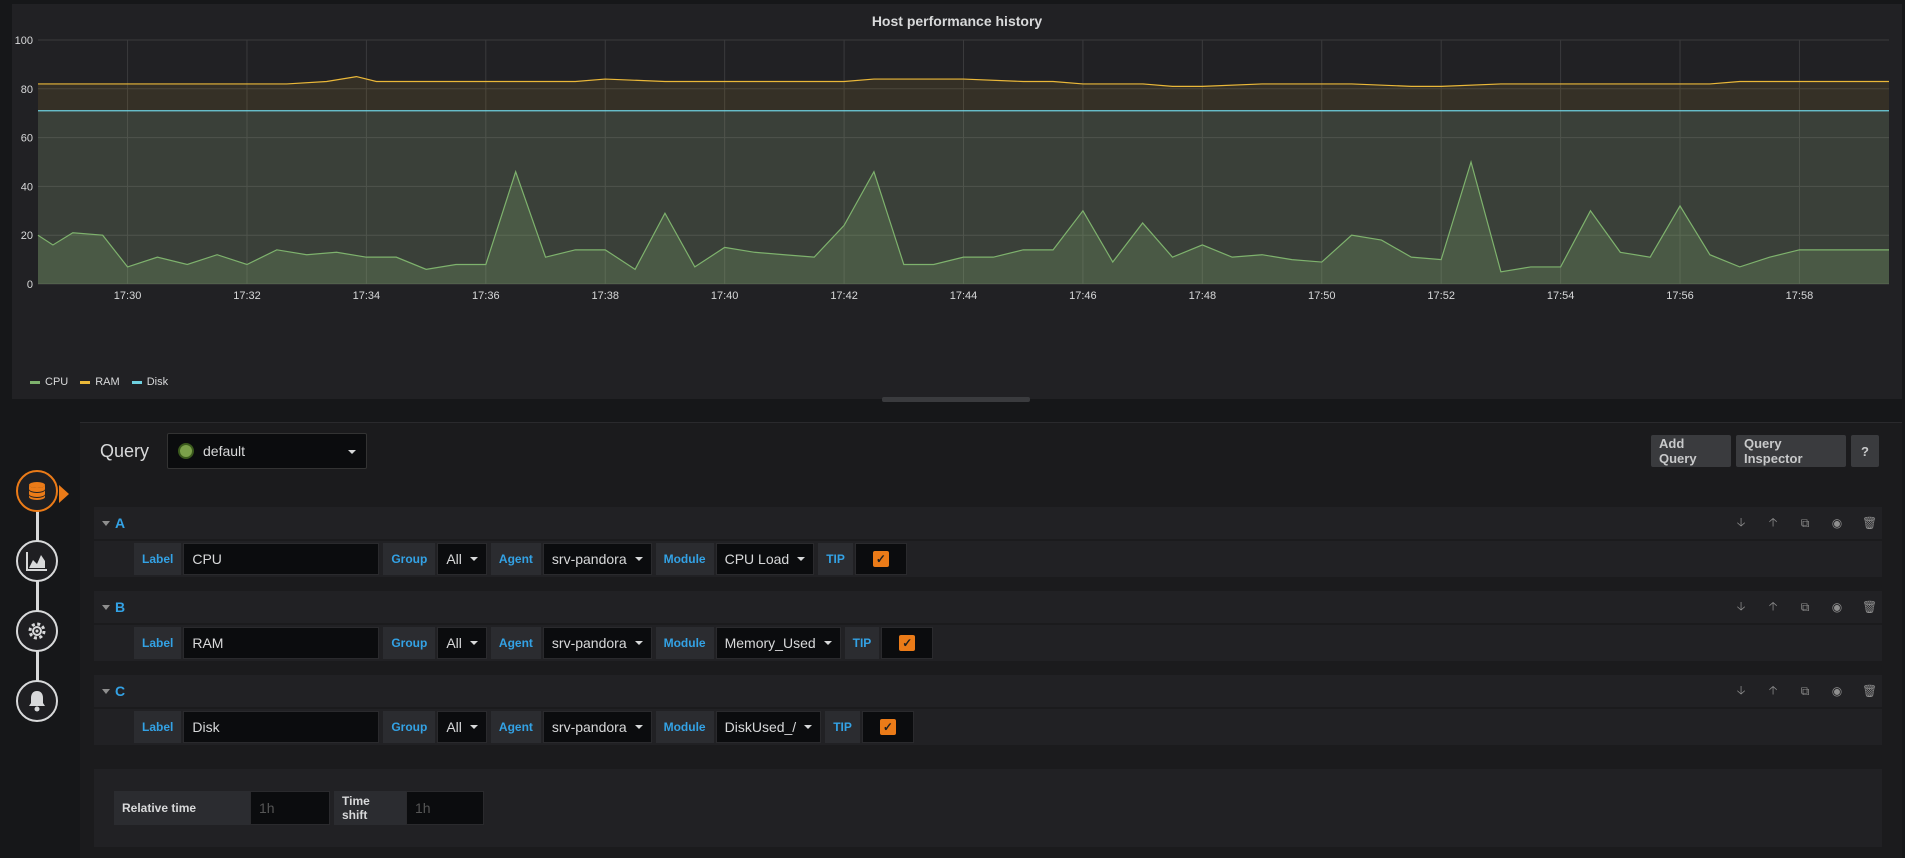 The image size is (1905, 858). I want to click on nav-connector-line, so click(37, 608).